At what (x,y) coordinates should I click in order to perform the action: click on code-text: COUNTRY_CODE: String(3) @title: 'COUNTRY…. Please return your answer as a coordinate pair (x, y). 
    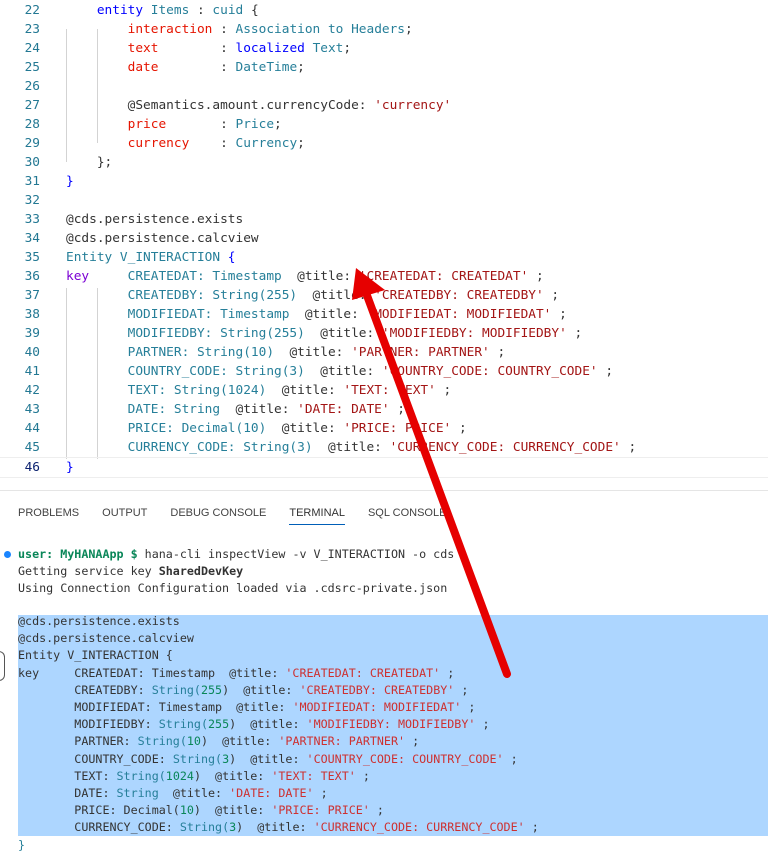
    Looking at the image, I should click on (339, 371).